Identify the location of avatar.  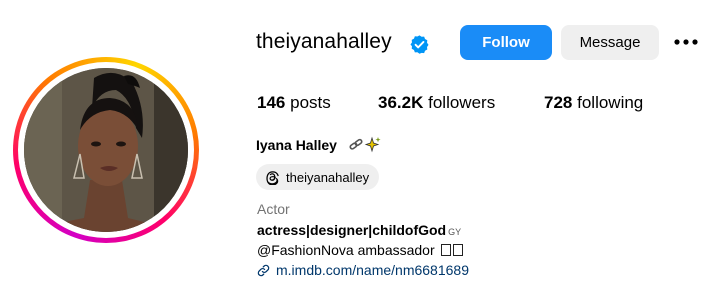
(106, 150).